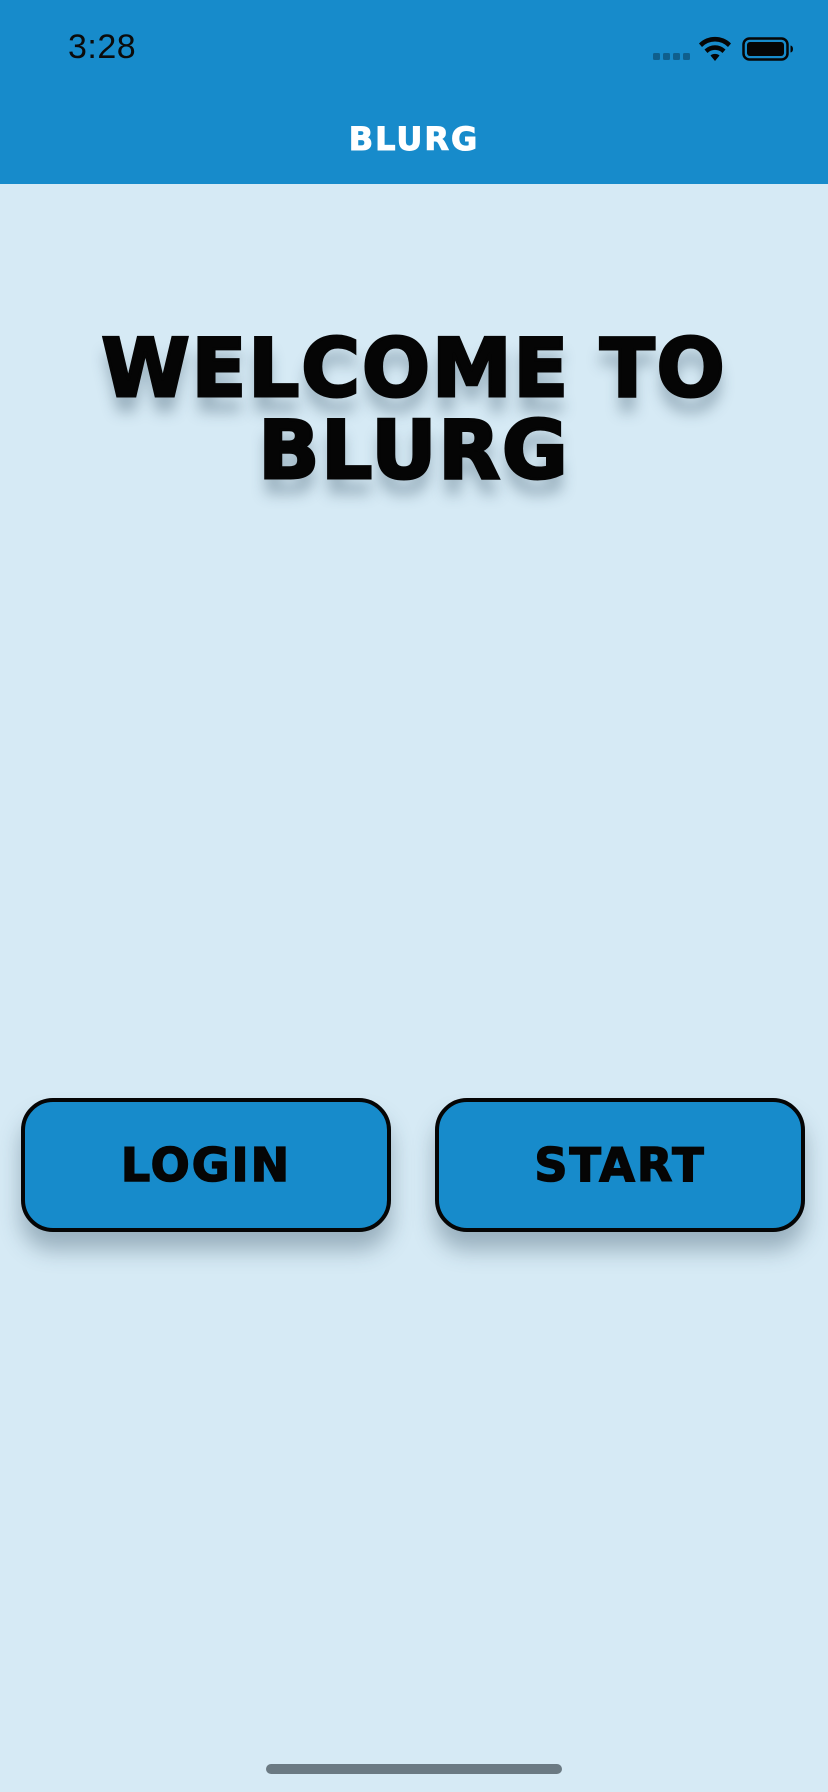 The image size is (828, 1792). What do you see at coordinates (715, 48) in the screenshot?
I see `wifi-icon` at bounding box center [715, 48].